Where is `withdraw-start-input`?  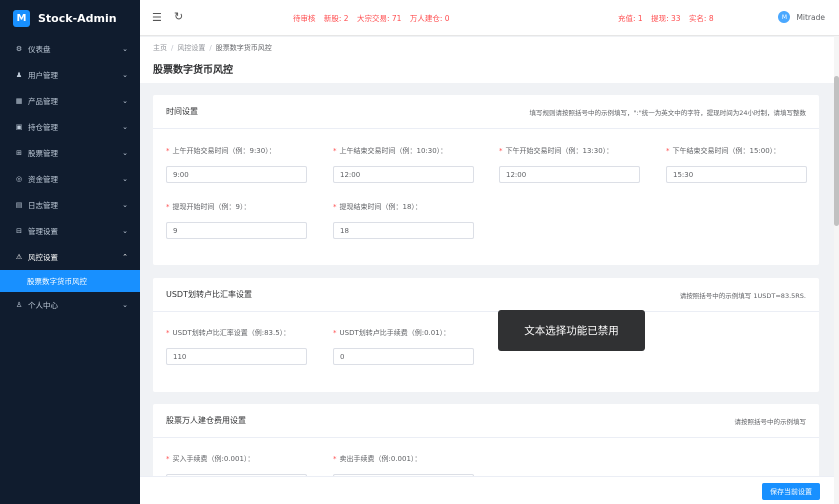 withdraw-start-input is located at coordinates (236, 230).